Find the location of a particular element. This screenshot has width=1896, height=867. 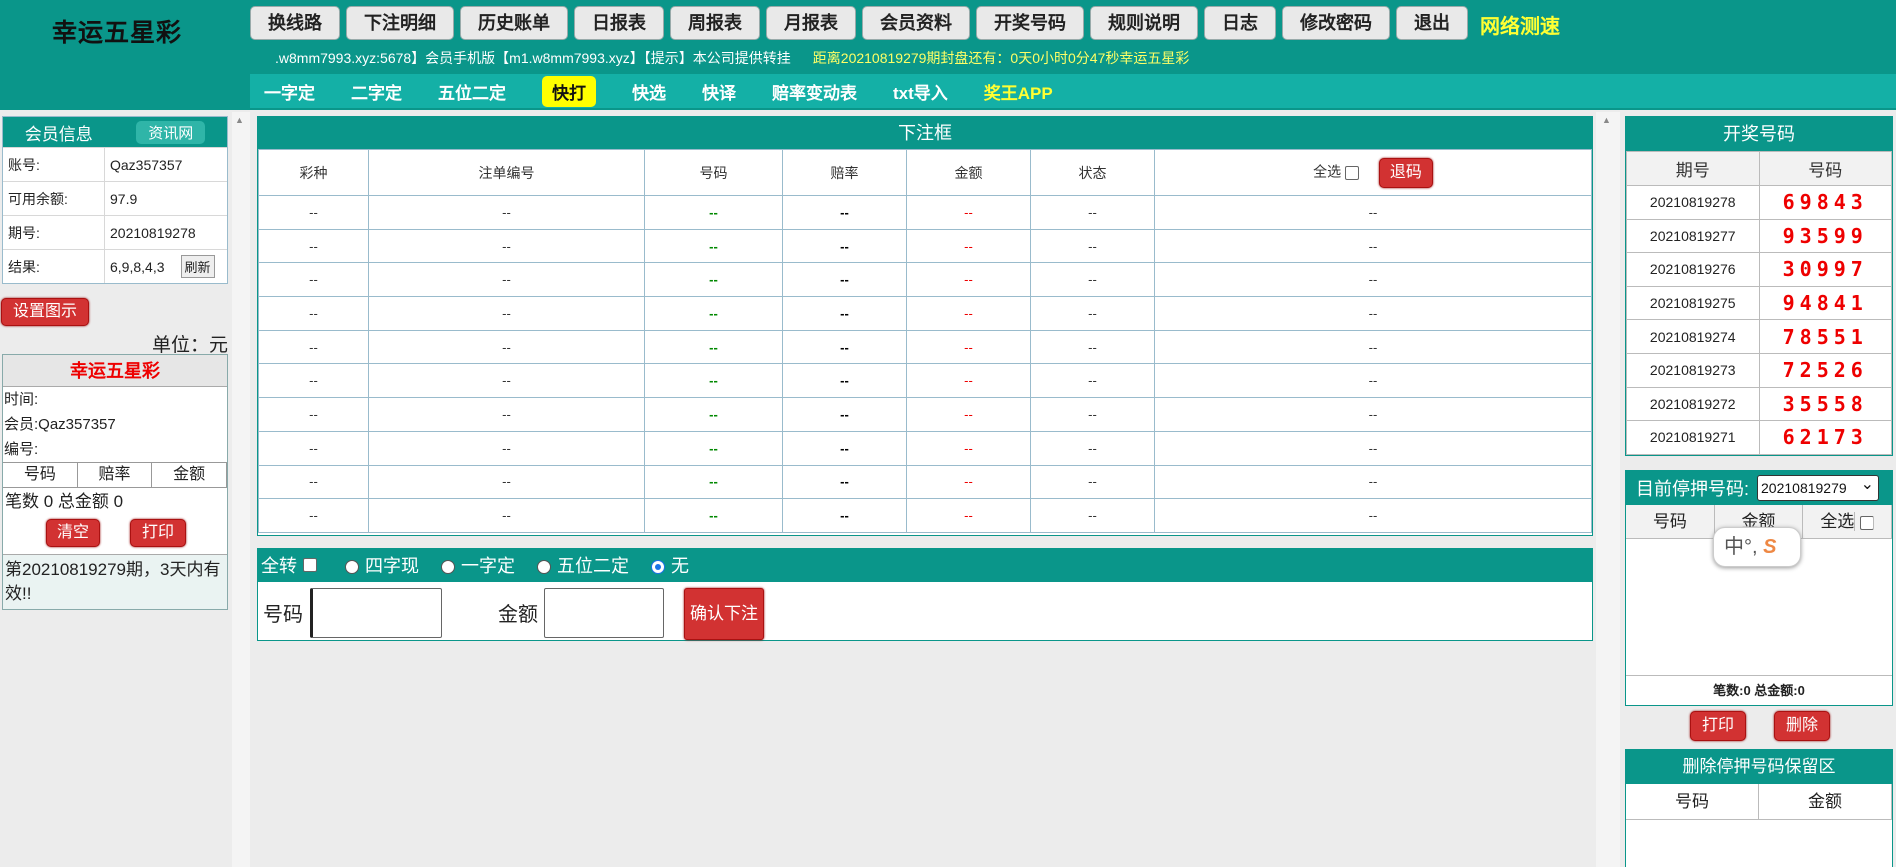

nav-button: 换线路 is located at coordinates (295, 23).